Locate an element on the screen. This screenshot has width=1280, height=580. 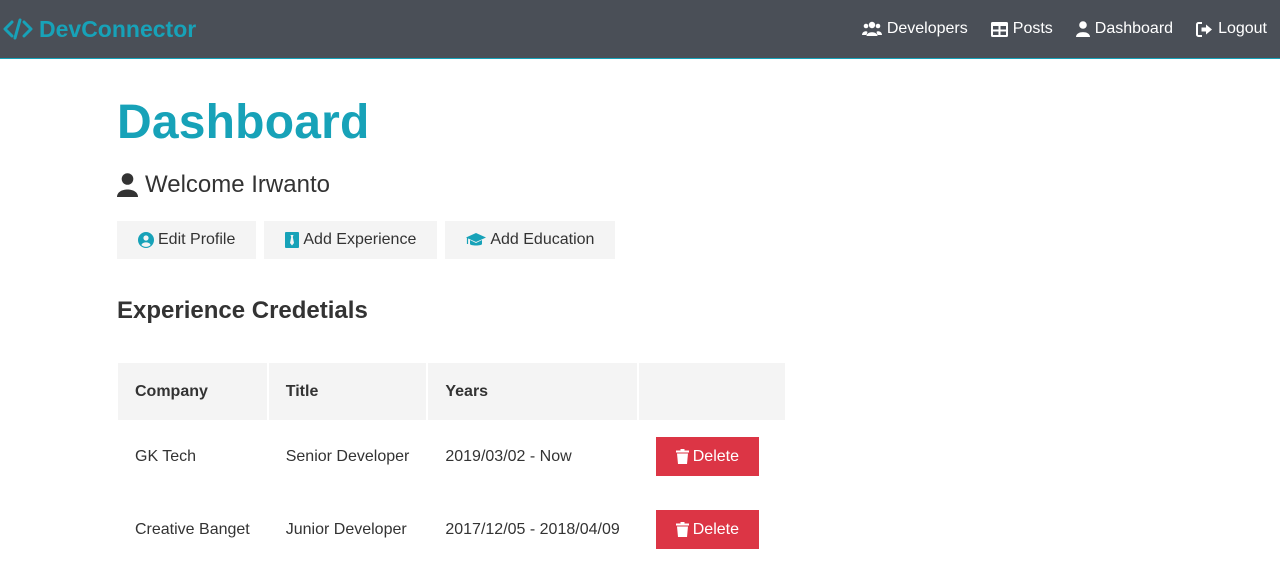
graduation-cap-icon is located at coordinates (476, 240).